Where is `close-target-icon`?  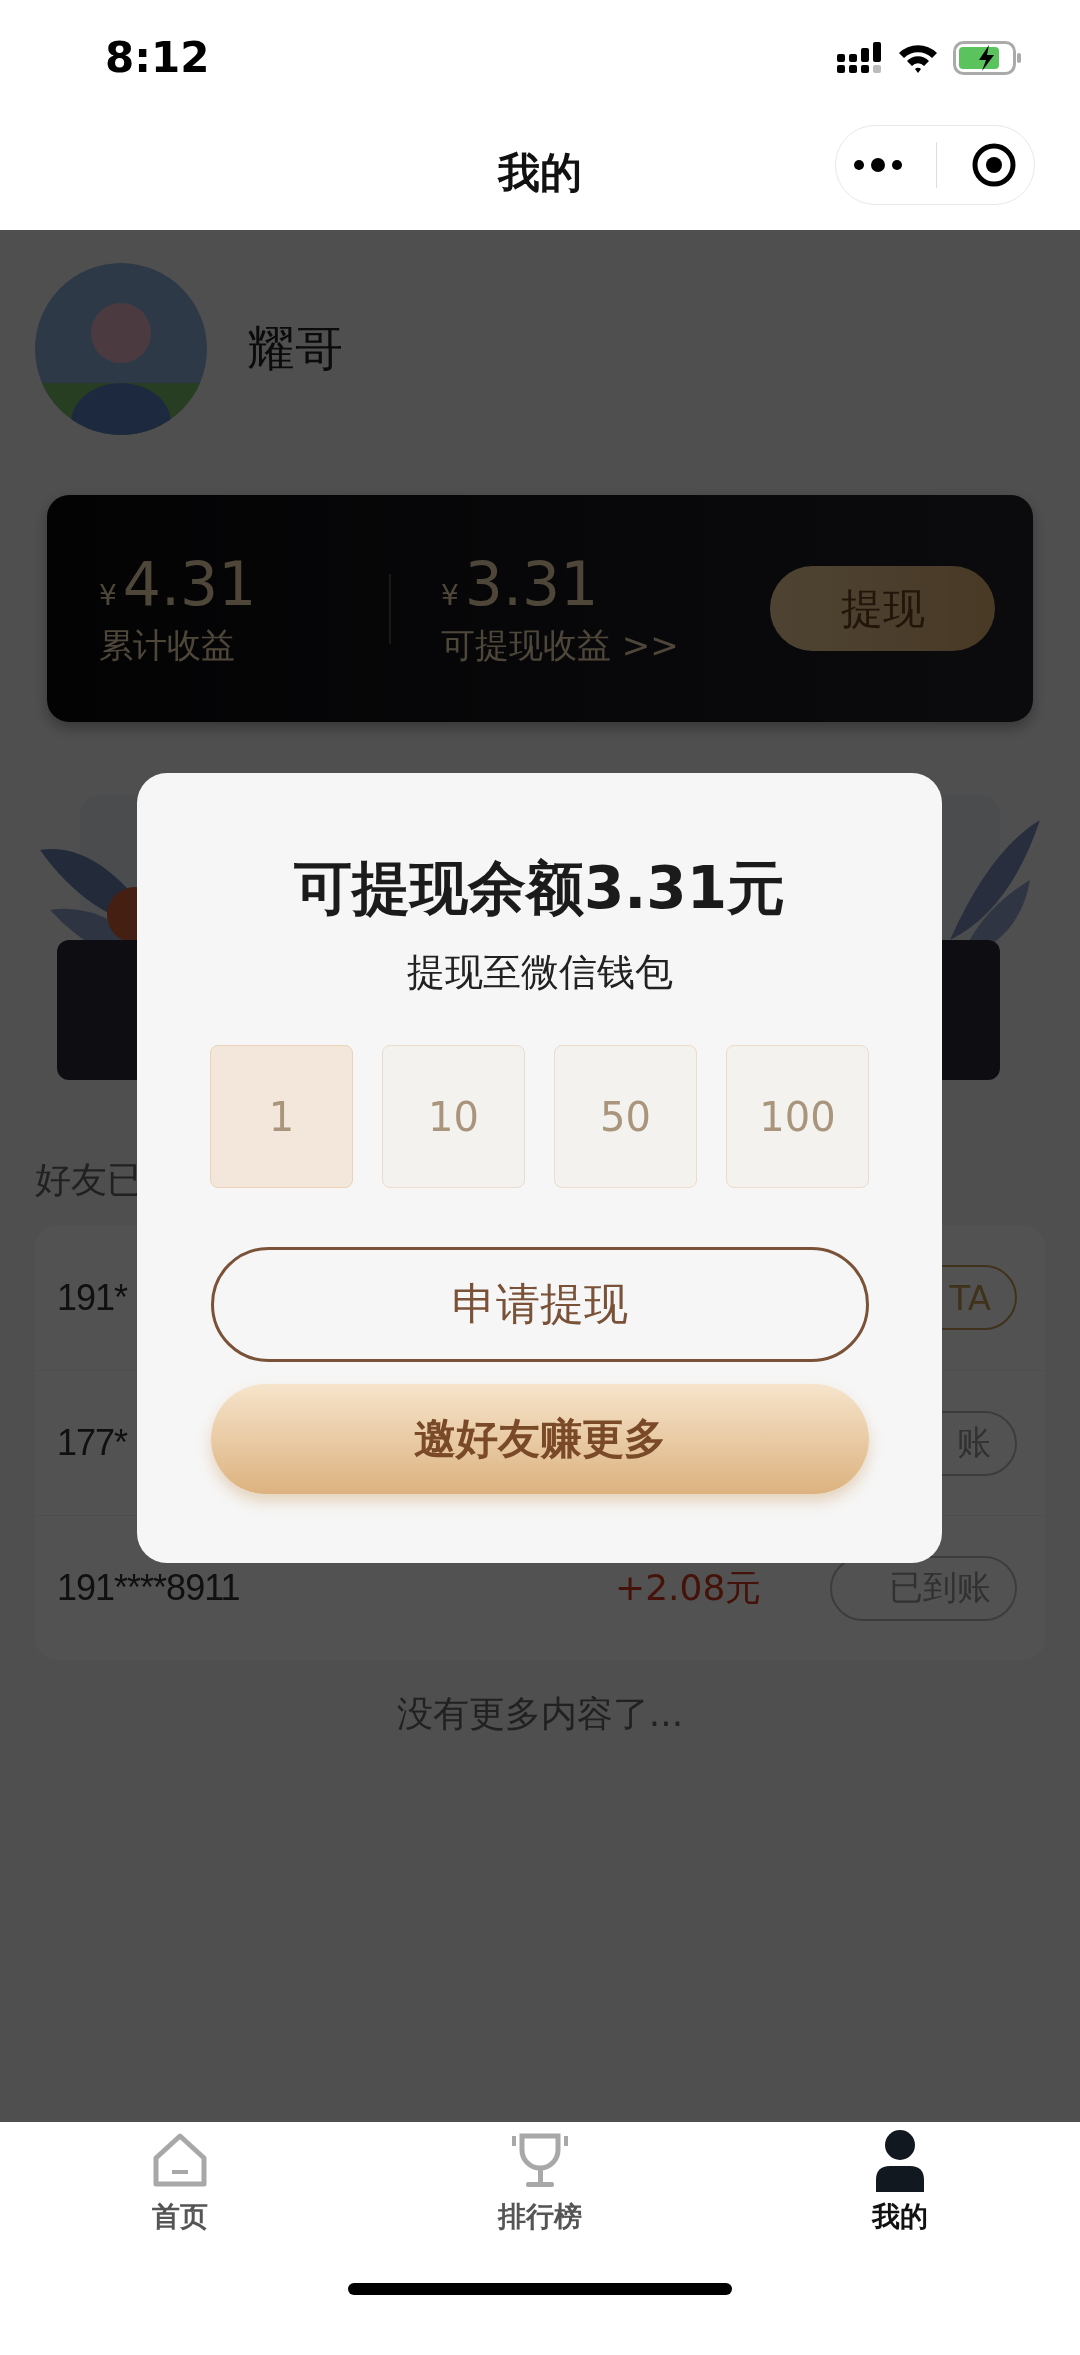 close-target-icon is located at coordinates (994, 165).